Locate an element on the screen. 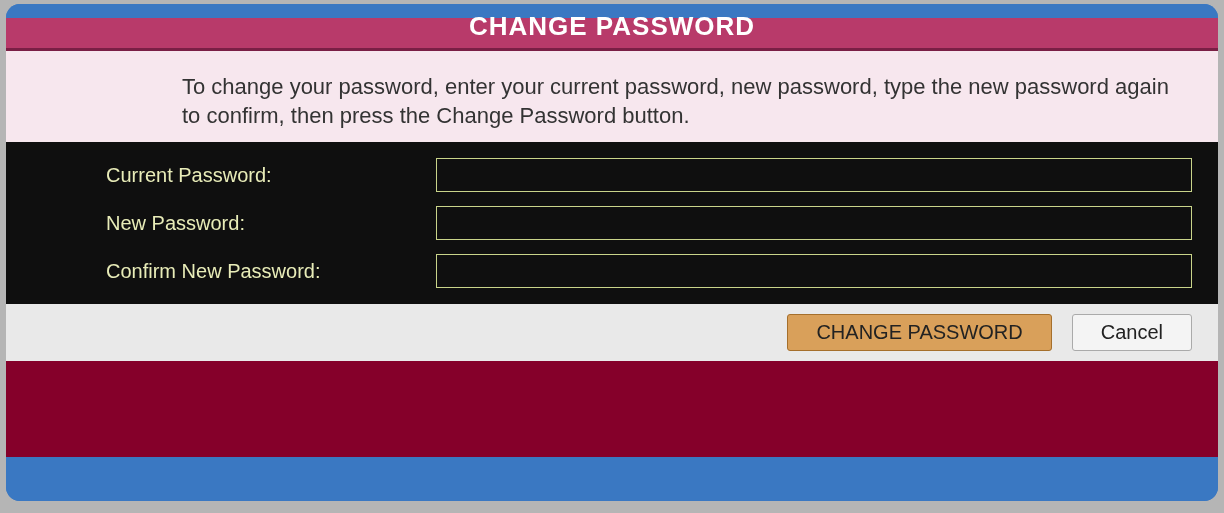 The width and height of the screenshot is (1224, 513). field-label: New Password: is located at coordinates (176, 223).